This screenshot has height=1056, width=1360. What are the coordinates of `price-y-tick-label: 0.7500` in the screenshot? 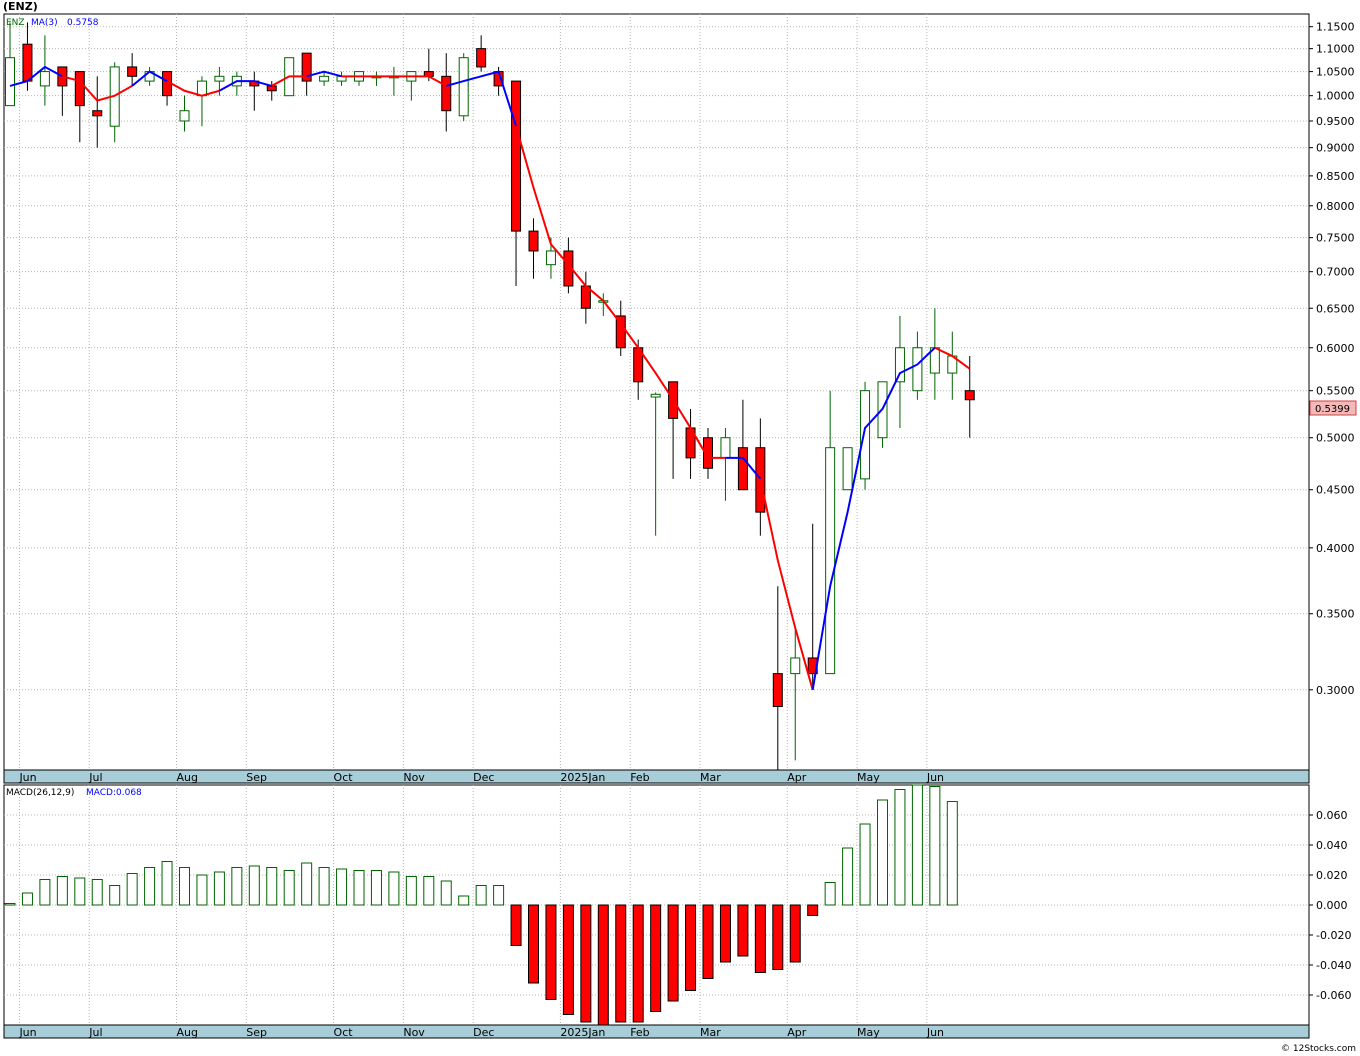 It's located at (1335, 238).